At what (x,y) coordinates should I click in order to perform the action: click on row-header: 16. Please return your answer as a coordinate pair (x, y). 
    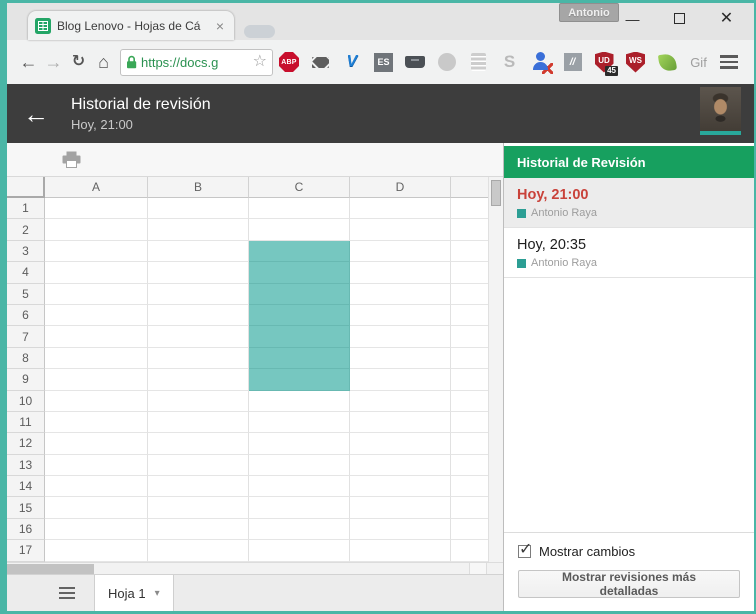
    Looking at the image, I should click on (26, 529).